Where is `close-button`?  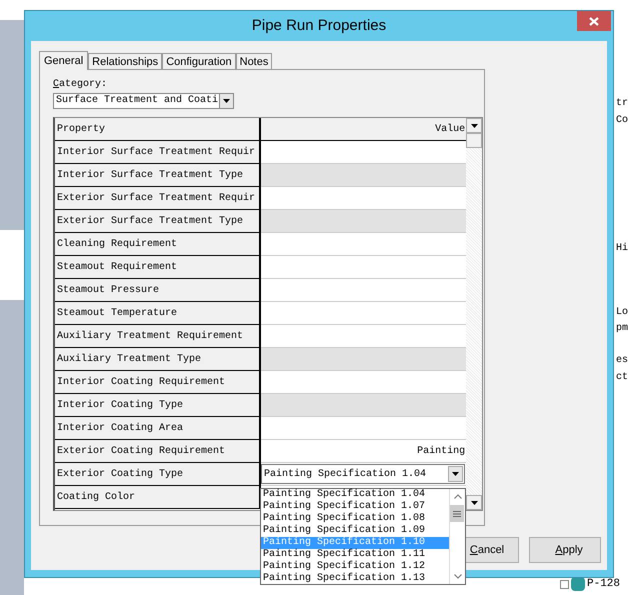
close-button is located at coordinates (594, 21).